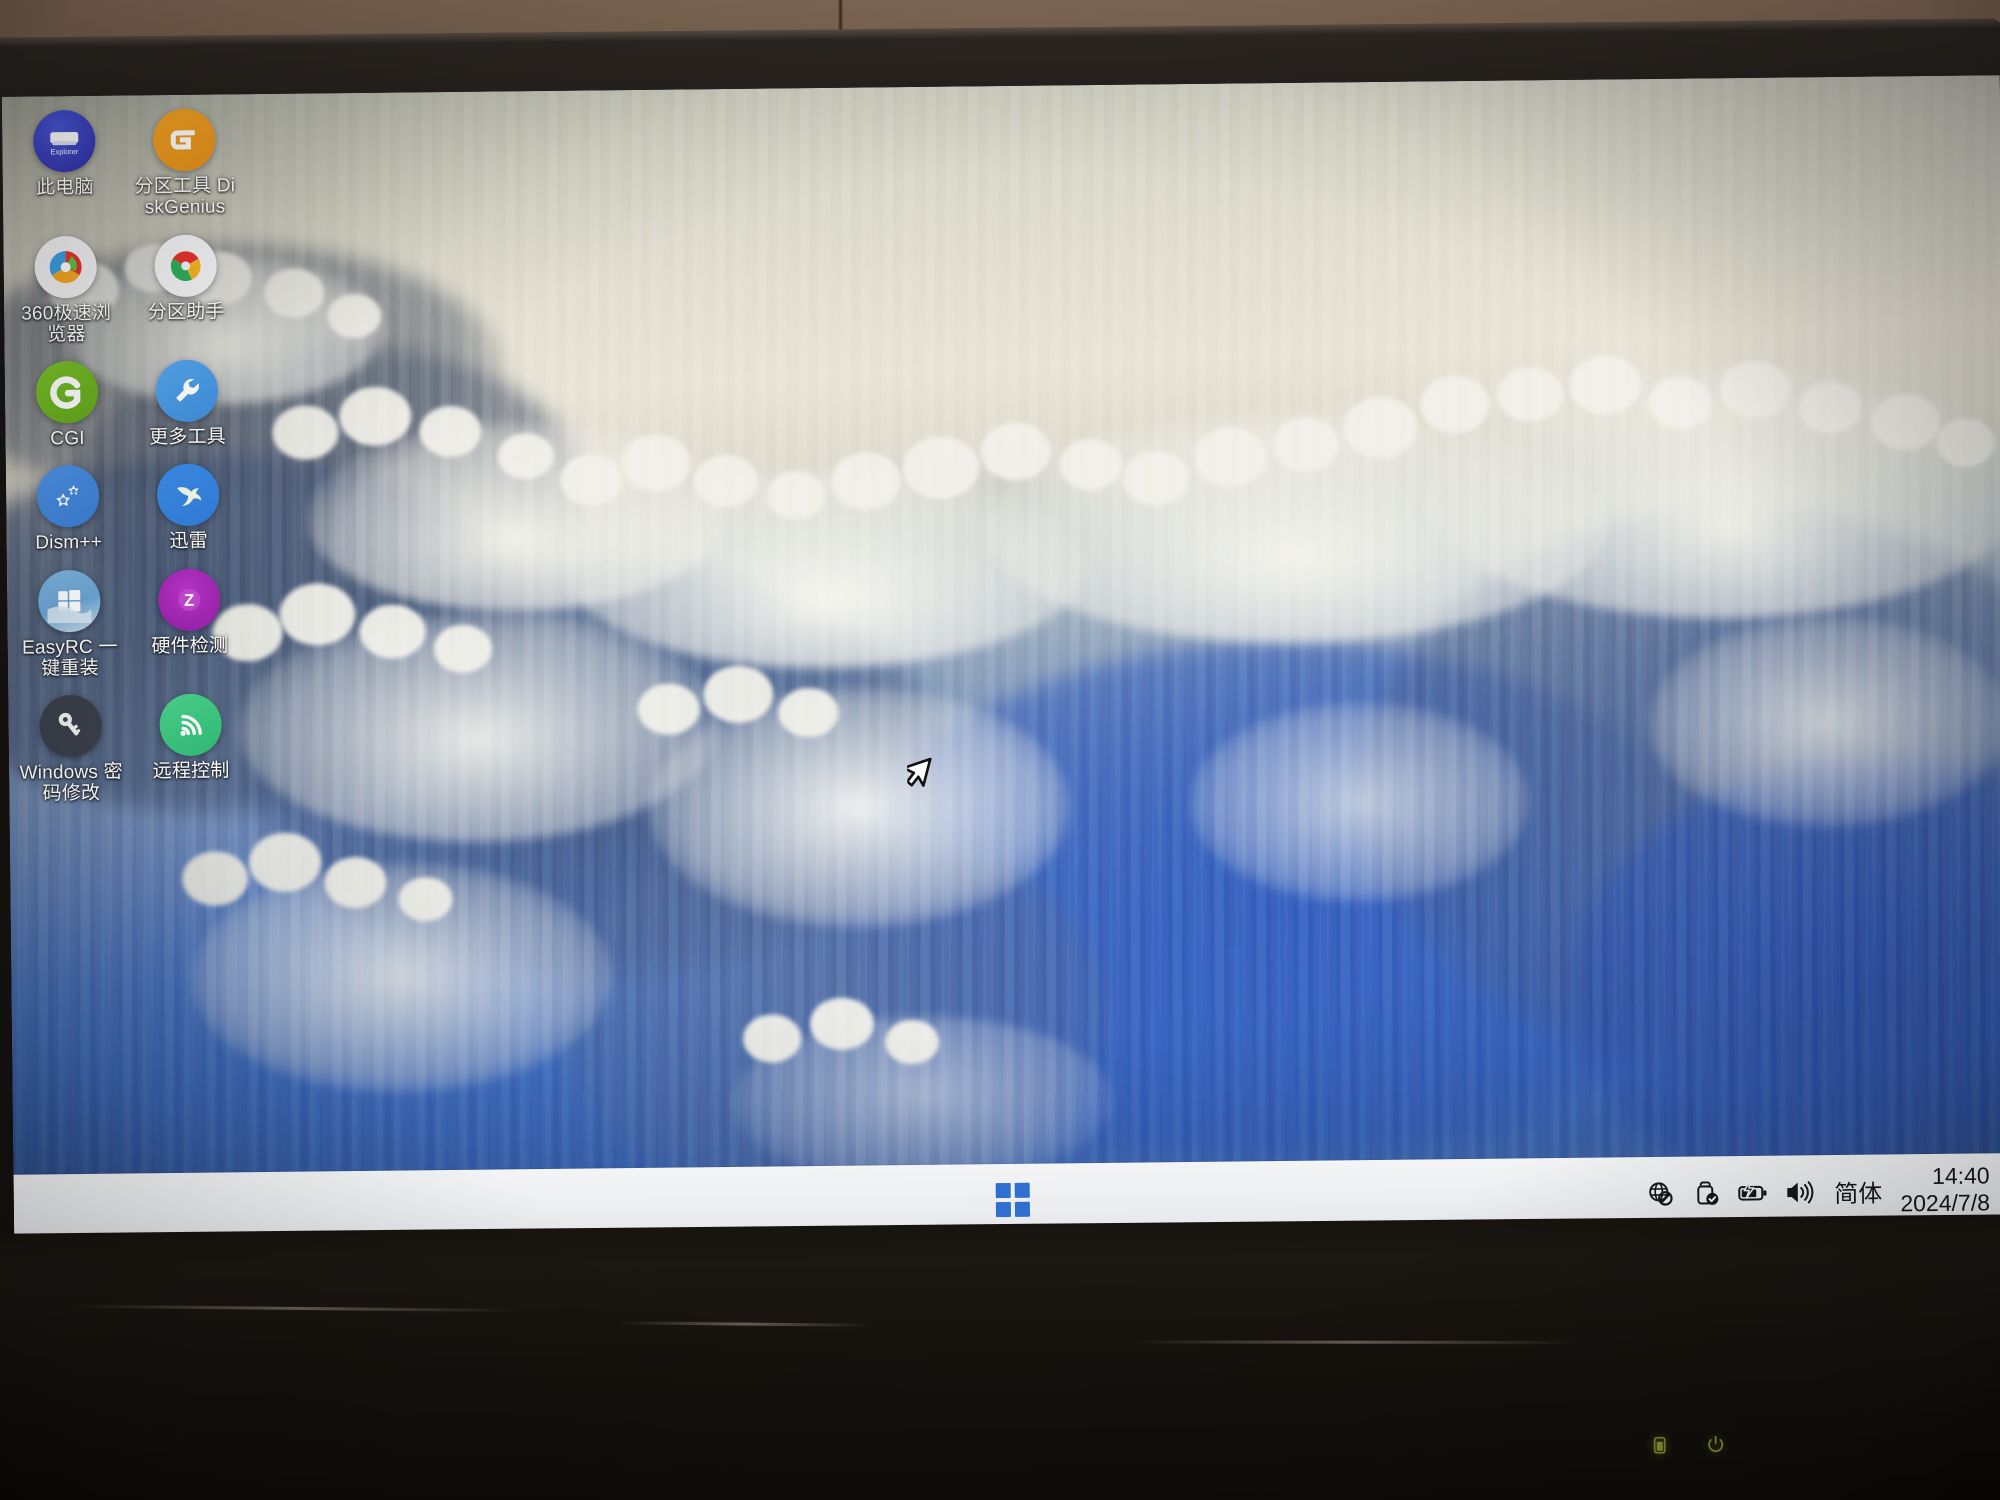  Describe the element at coordinates (188, 495) in the screenshot. I see `xunlei-hummingbird-icon` at that location.